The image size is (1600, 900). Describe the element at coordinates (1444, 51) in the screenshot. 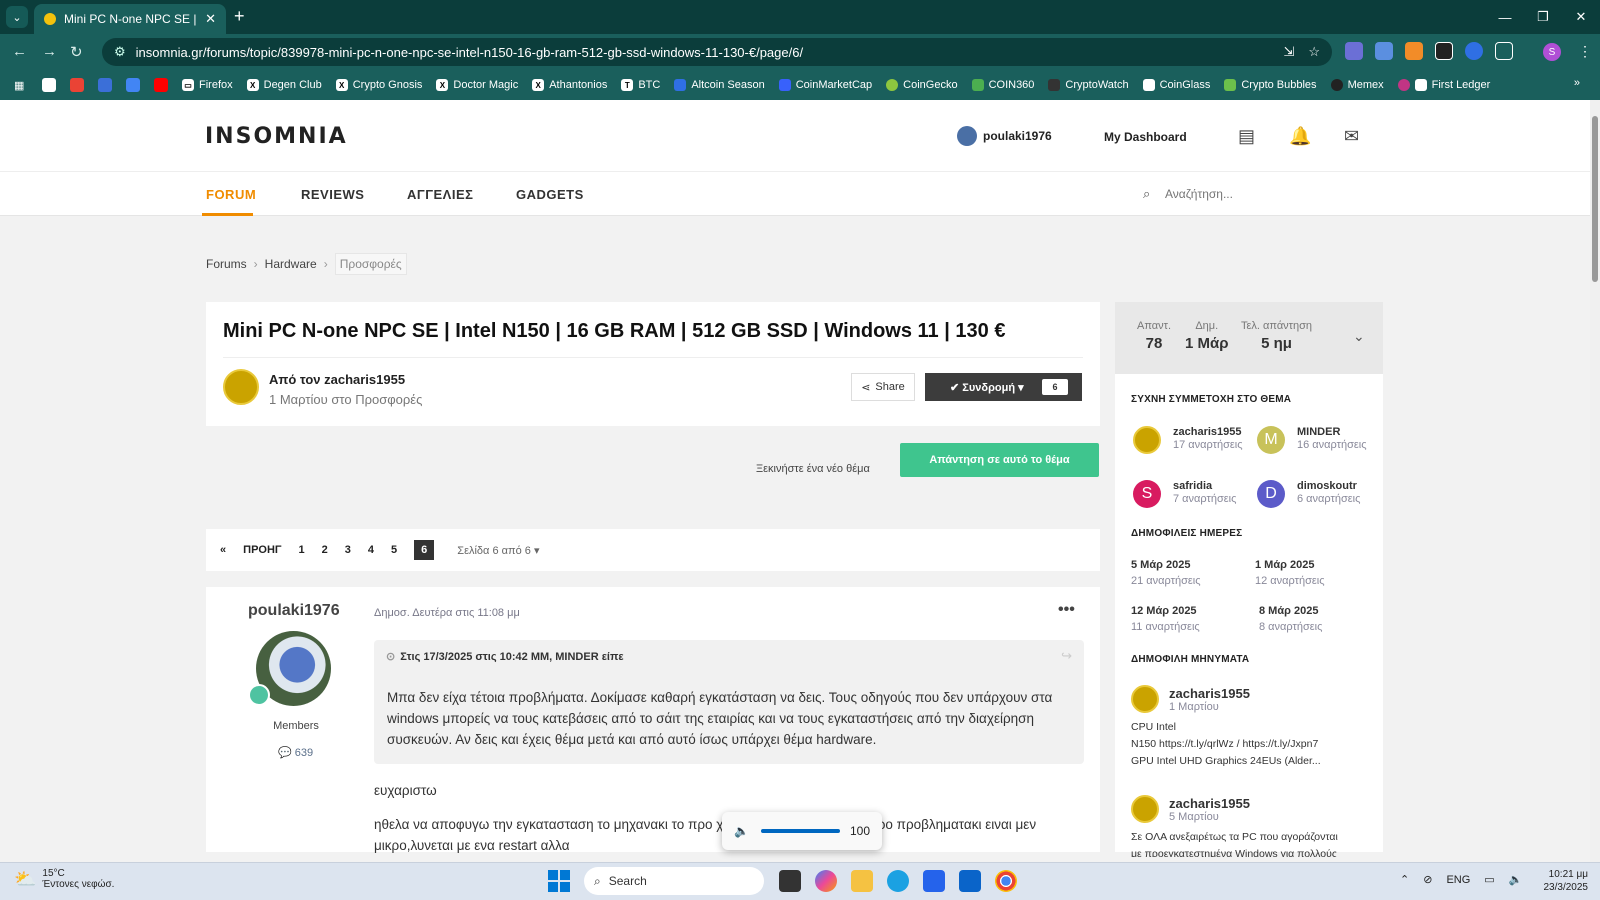

I see `extension-4-icon` at that location.